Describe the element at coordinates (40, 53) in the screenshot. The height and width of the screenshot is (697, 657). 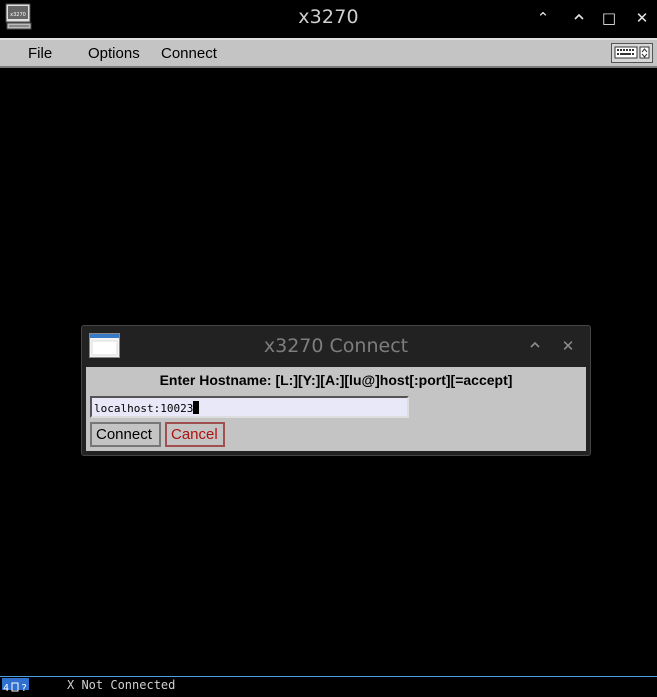
I see `menu-file: File` at that location.